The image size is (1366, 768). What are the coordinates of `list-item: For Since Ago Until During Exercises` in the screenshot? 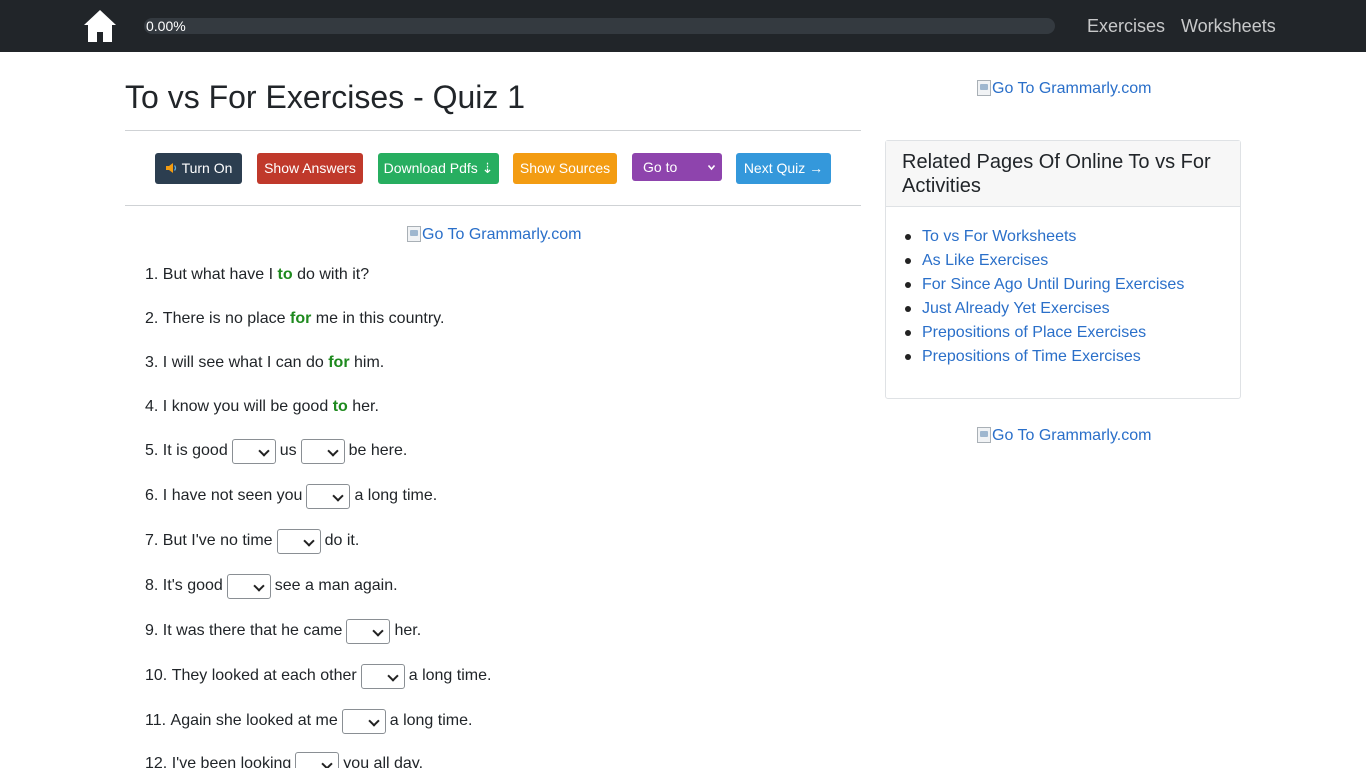 It's located at (1072, 285).